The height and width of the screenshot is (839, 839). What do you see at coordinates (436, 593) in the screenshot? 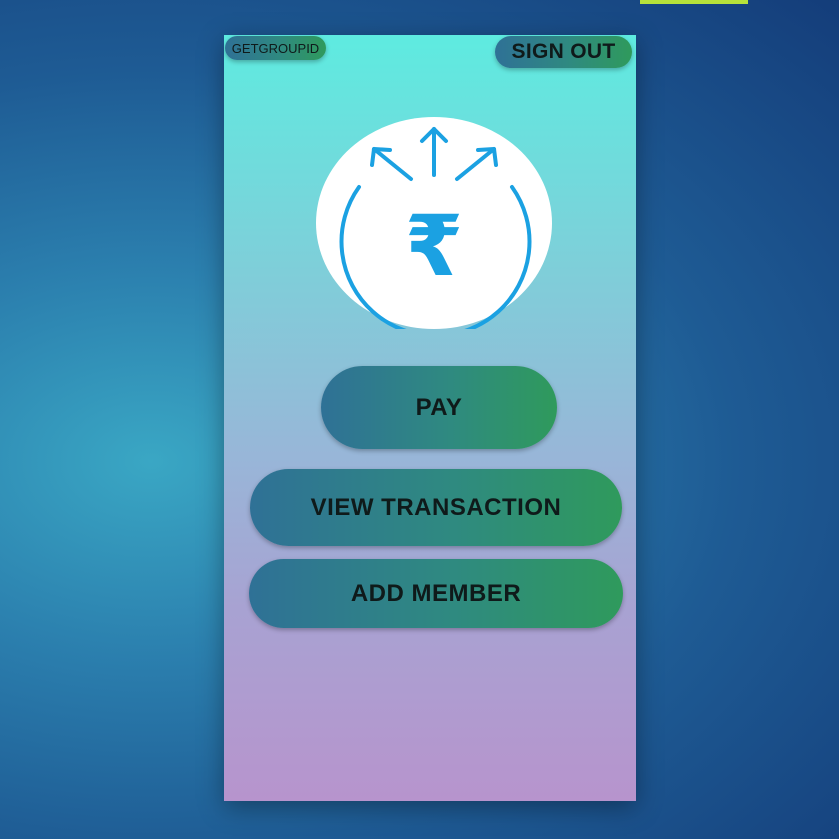
I see `add-member-button: ADD MEMBER` at bounding box center [436, 593].